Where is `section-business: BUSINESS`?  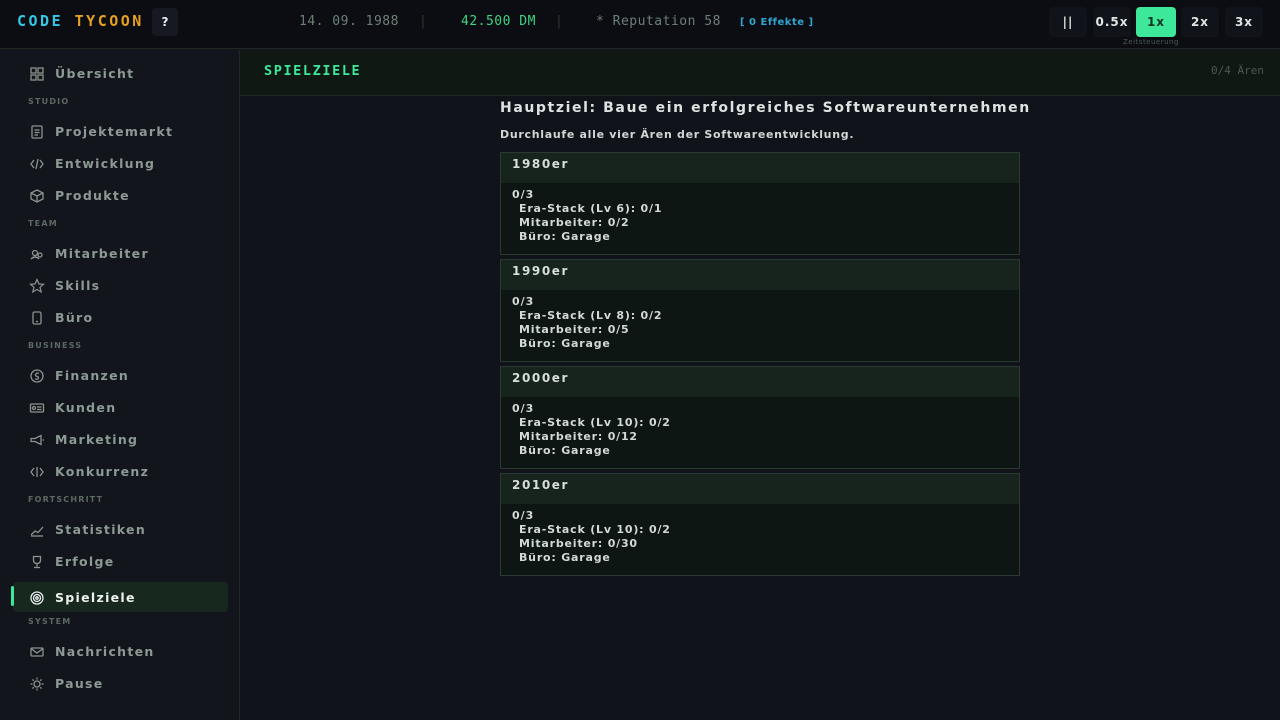
section-business: BUSINESS is located at coordinates (55, 345).